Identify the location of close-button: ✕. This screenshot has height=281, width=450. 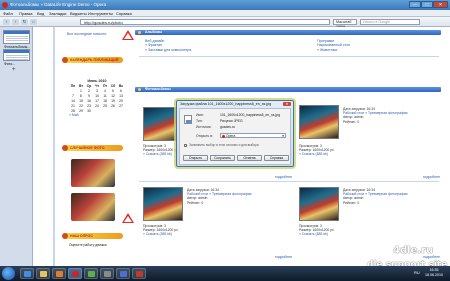
(440, 4).